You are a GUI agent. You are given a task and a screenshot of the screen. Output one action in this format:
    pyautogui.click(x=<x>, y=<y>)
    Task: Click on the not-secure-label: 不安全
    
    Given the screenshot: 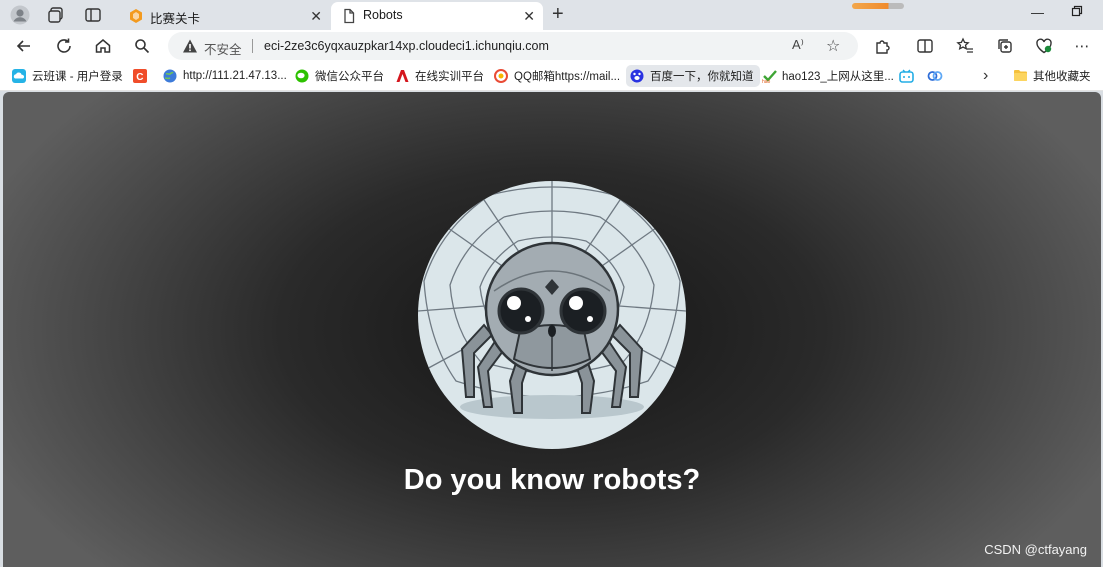 What is the action you would take?
    pyautogui.click(x=223, y=48)
    